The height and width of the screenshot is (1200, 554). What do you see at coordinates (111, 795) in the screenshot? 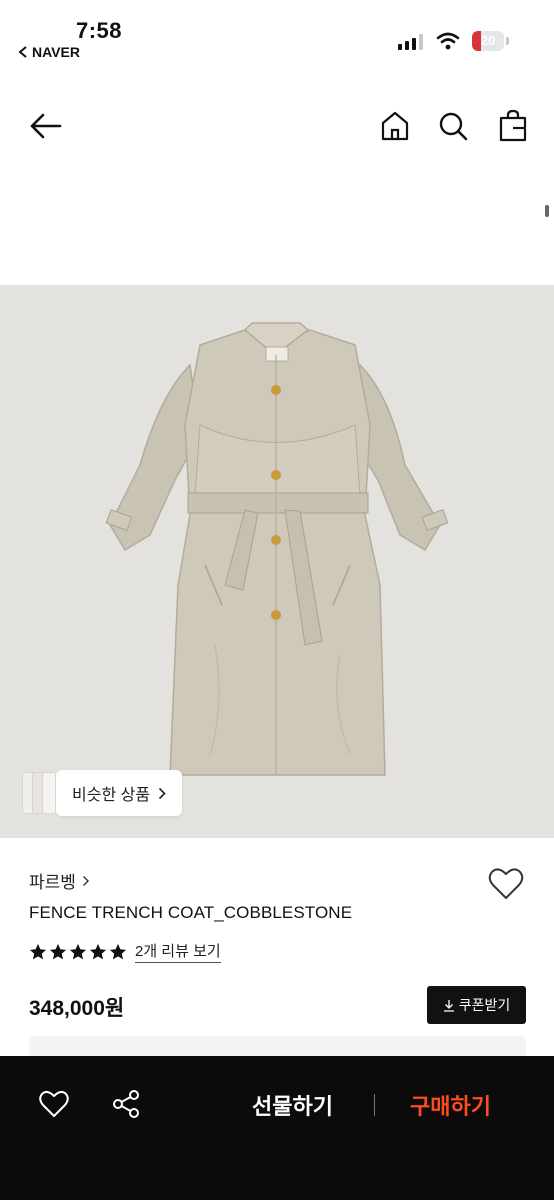
I see `similar-products-label: 비슷한 상품` at bounding box center [111, 795].